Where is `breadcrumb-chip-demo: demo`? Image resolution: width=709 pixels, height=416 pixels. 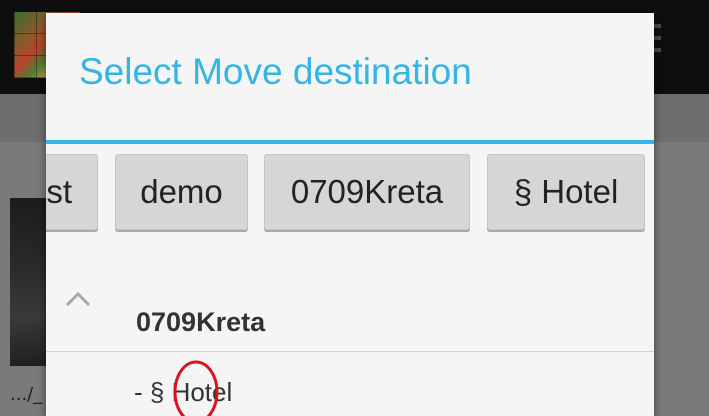 breadcrumb-chip-demo: demo is located at coordinates (181, 192).